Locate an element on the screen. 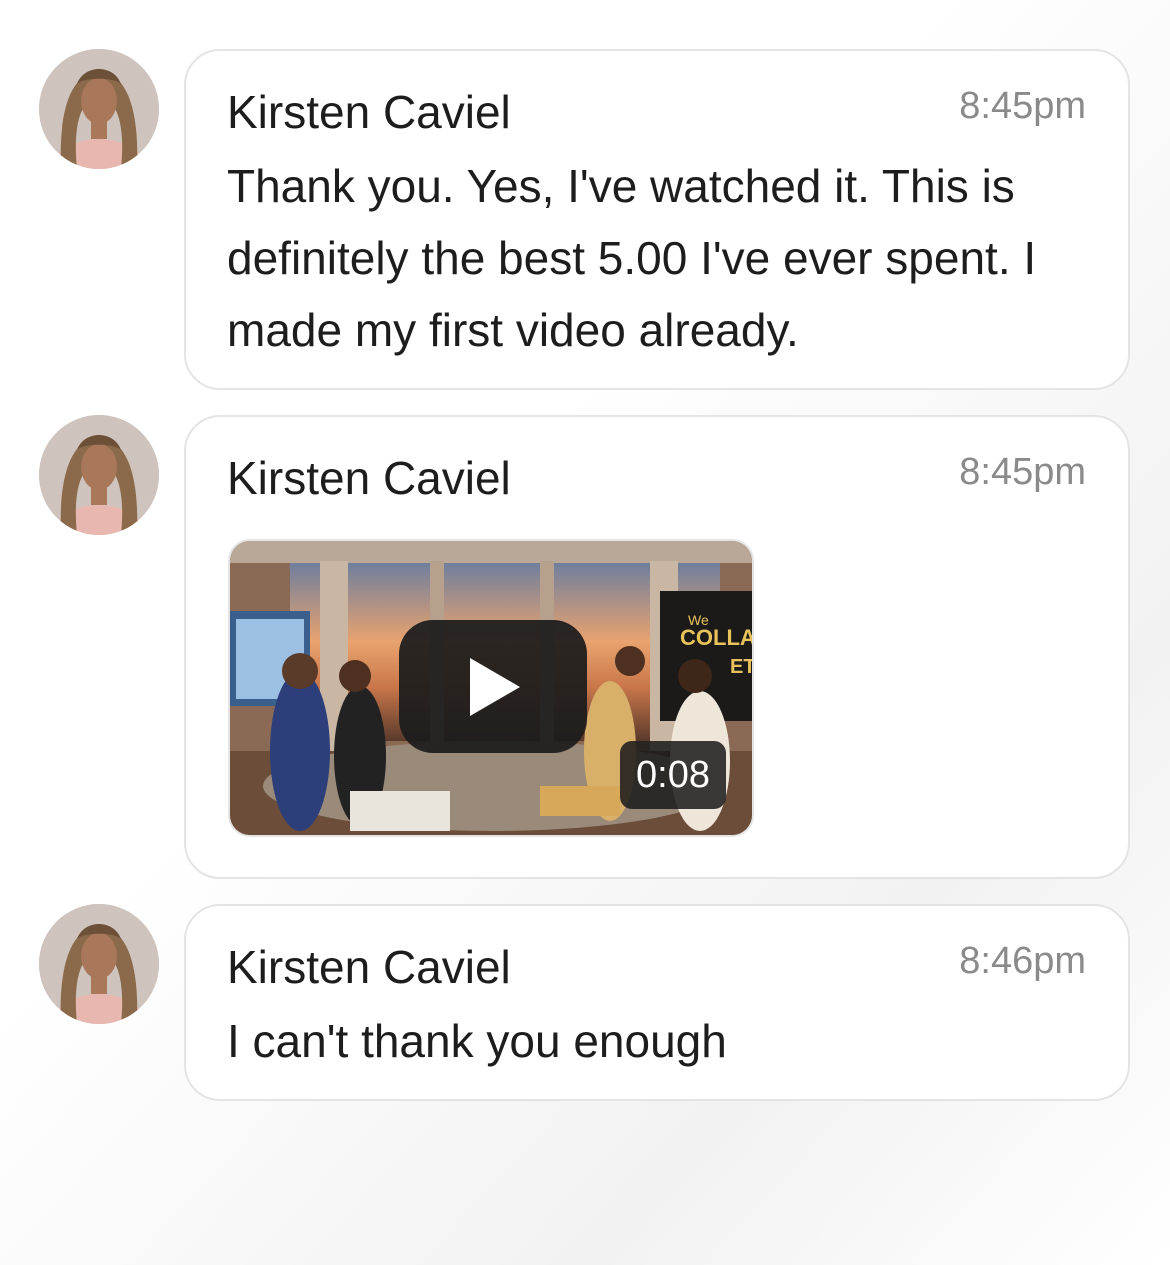 This screenshot has width=1170, height=1265. message-time: 8:46pm is located at coordinates (1022, 961).